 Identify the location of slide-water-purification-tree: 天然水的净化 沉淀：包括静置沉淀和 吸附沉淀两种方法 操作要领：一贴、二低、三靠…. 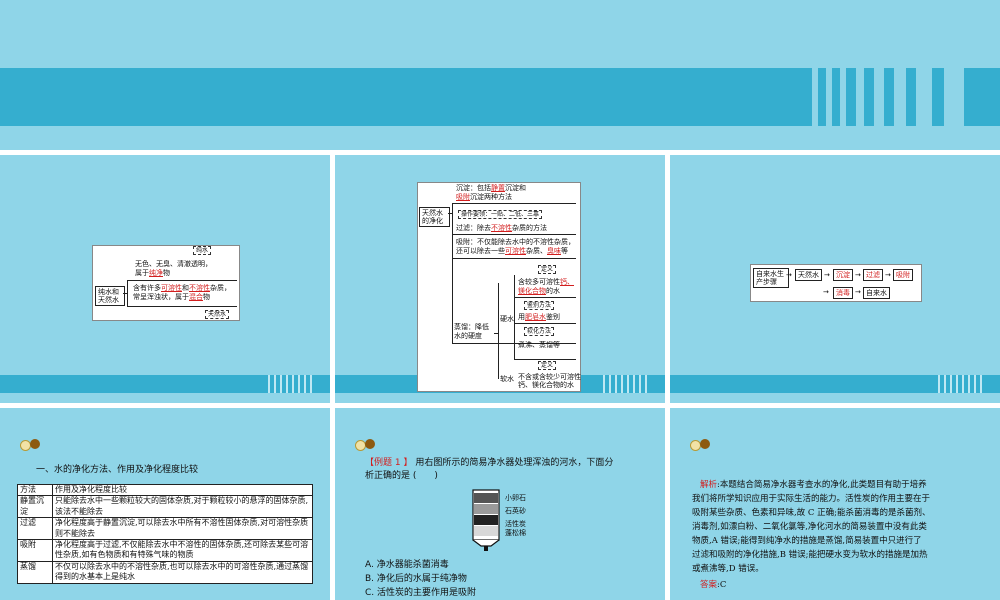
(500, 279).